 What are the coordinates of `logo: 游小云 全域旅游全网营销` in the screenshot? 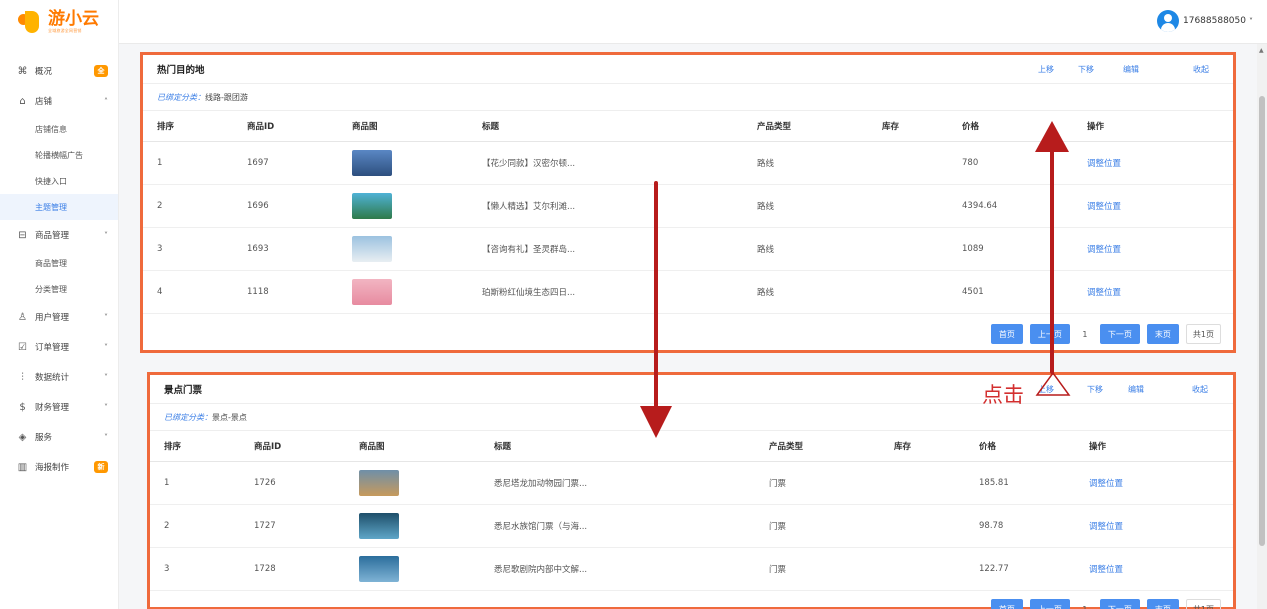 It's located at (59, 22).